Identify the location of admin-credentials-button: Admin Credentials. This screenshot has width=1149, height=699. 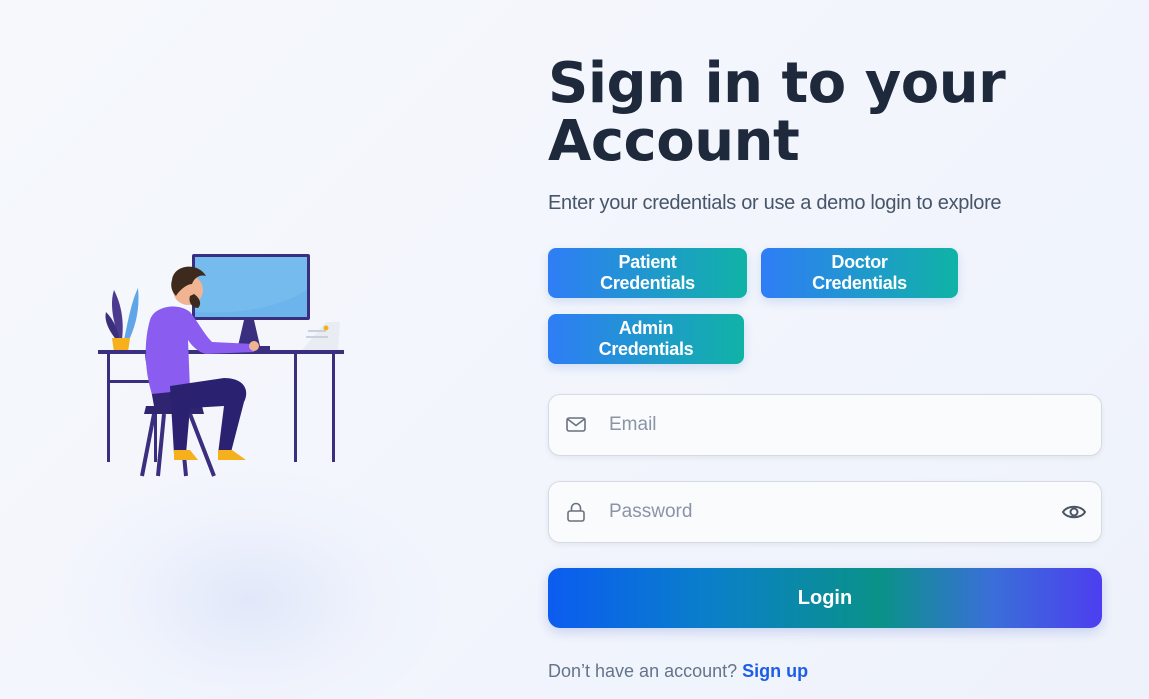
(646, 339).